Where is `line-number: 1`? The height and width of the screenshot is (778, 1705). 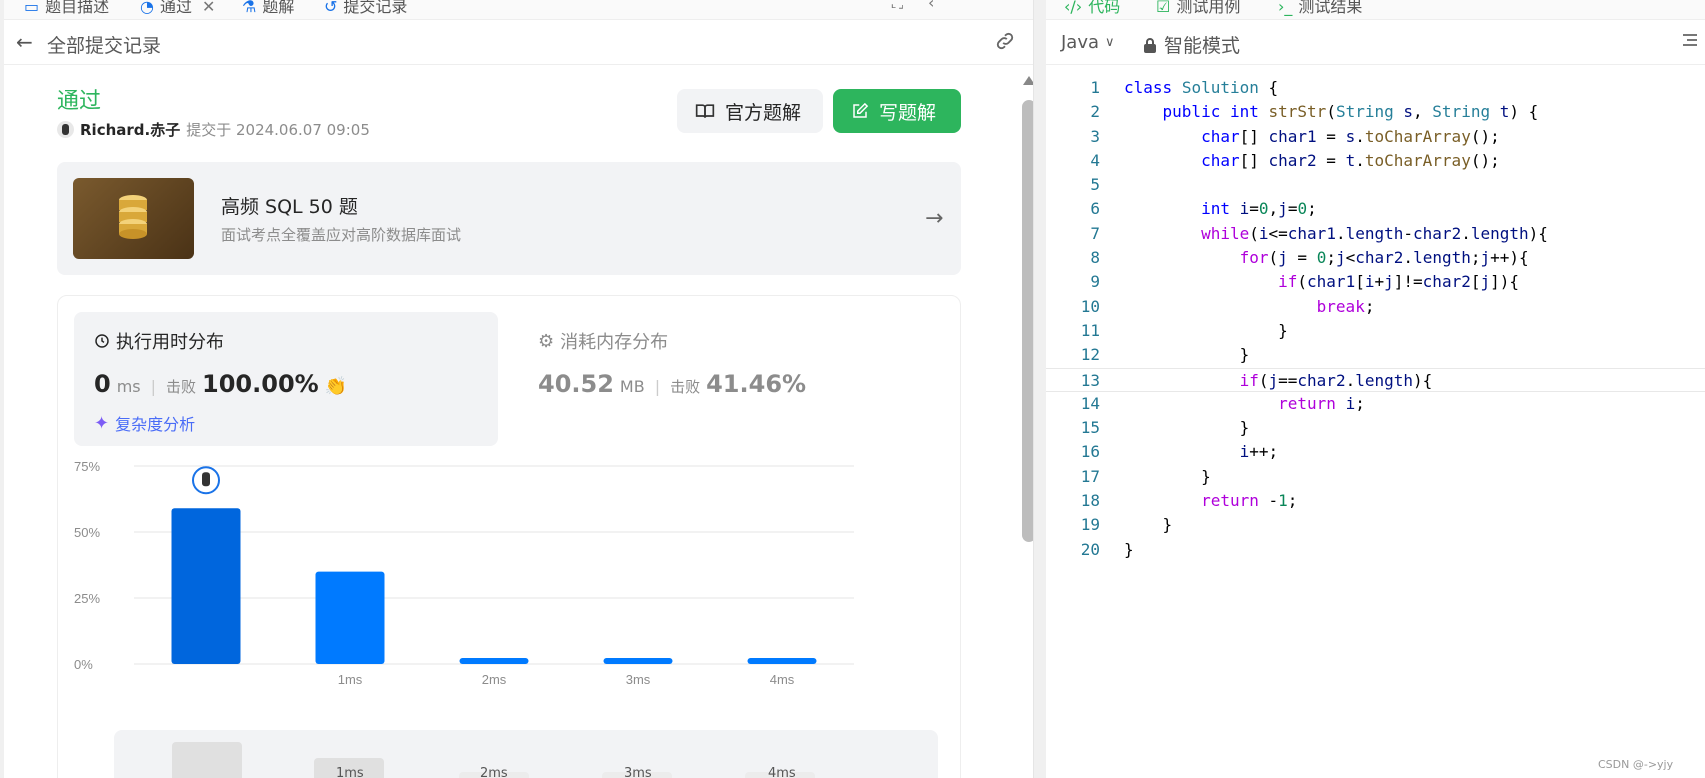 line-number: 1 is located at coordinates (1095, 87).